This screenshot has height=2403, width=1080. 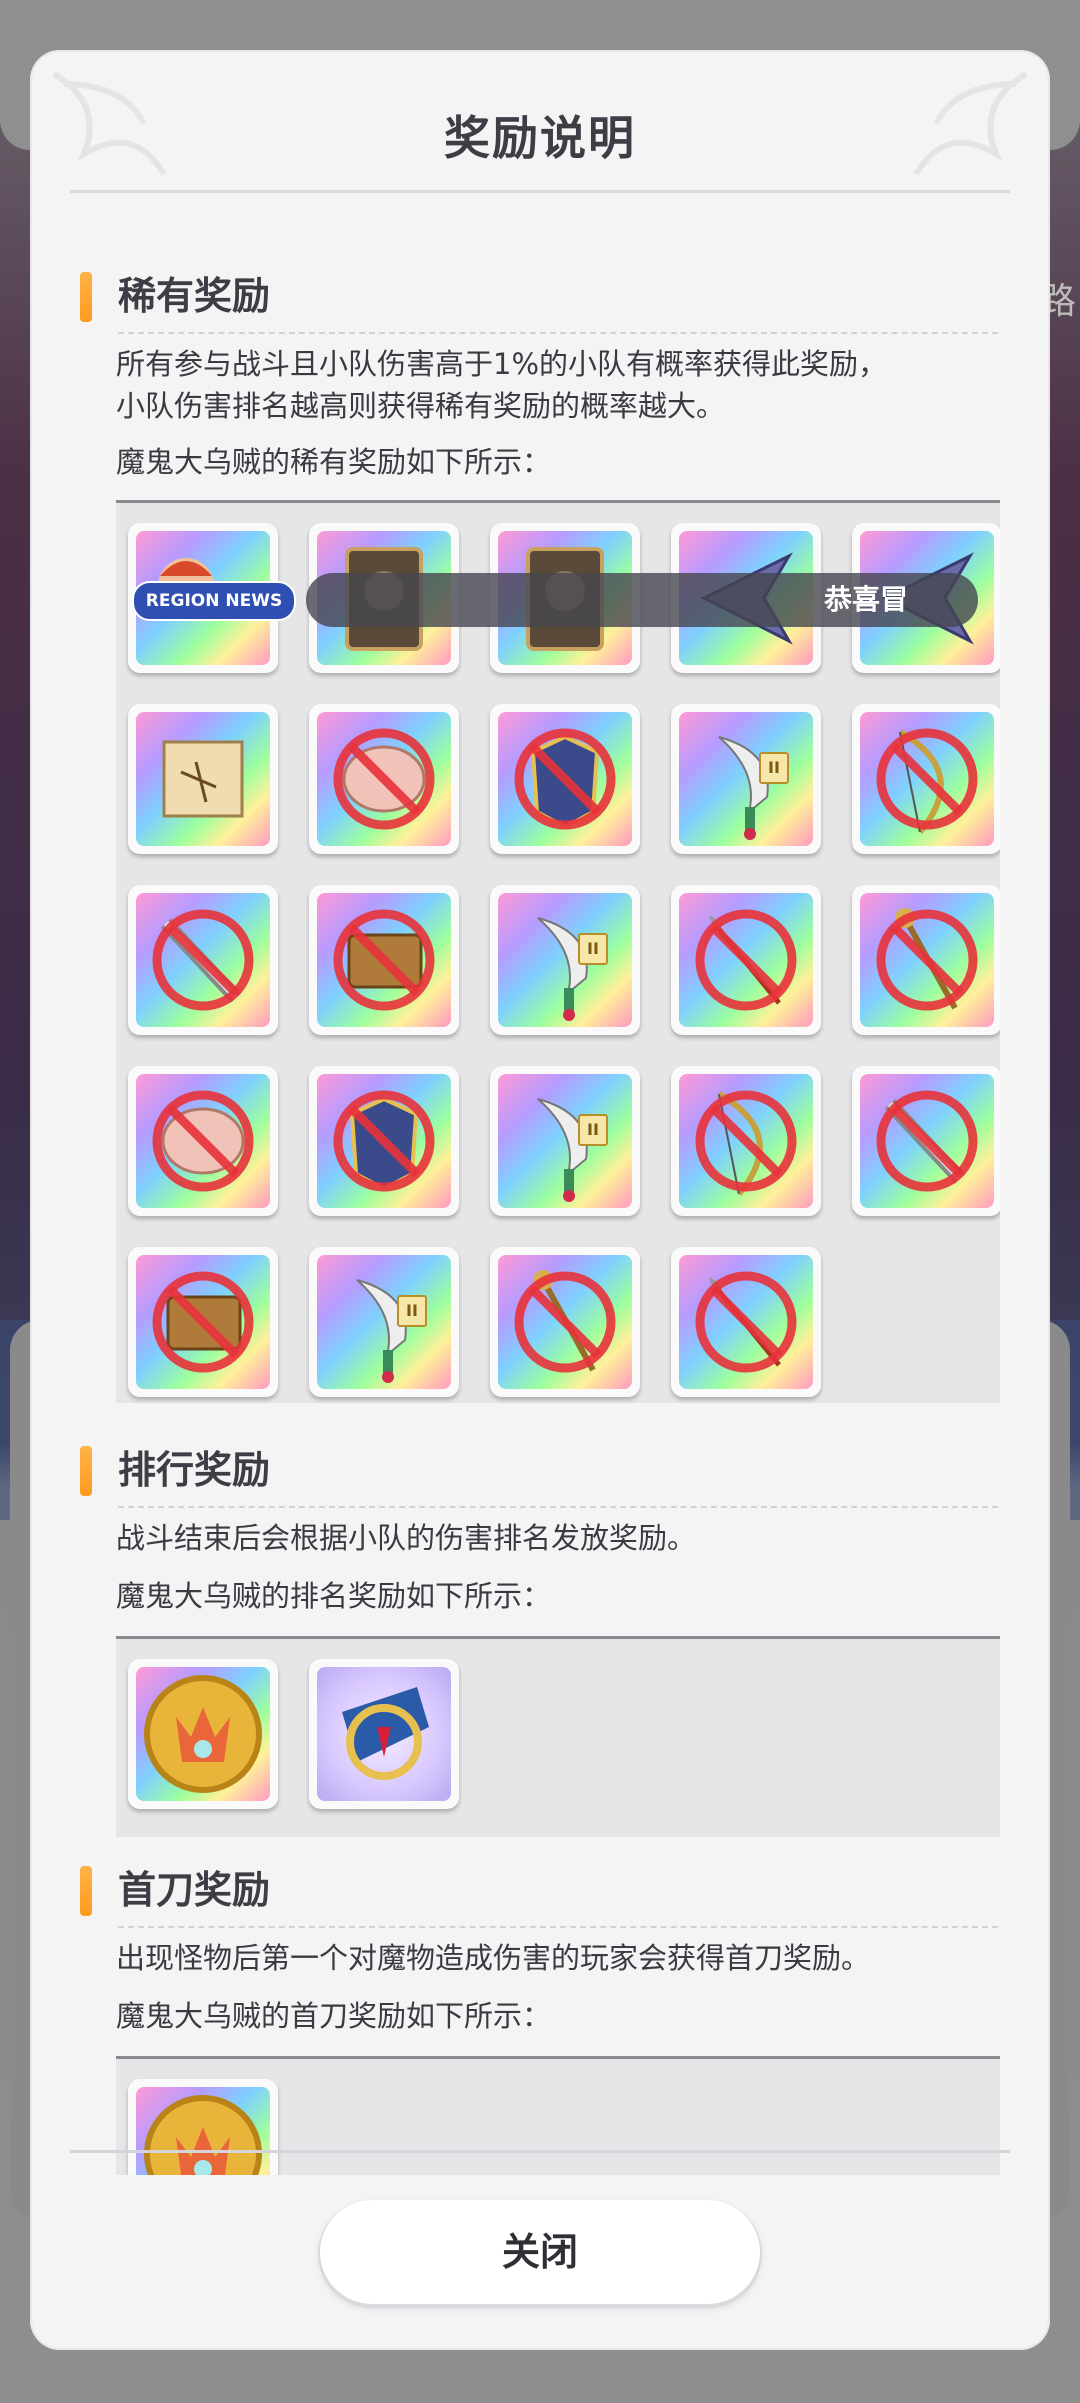 I want to click on ranking-reward-grid, so click(x=558, y=1736).